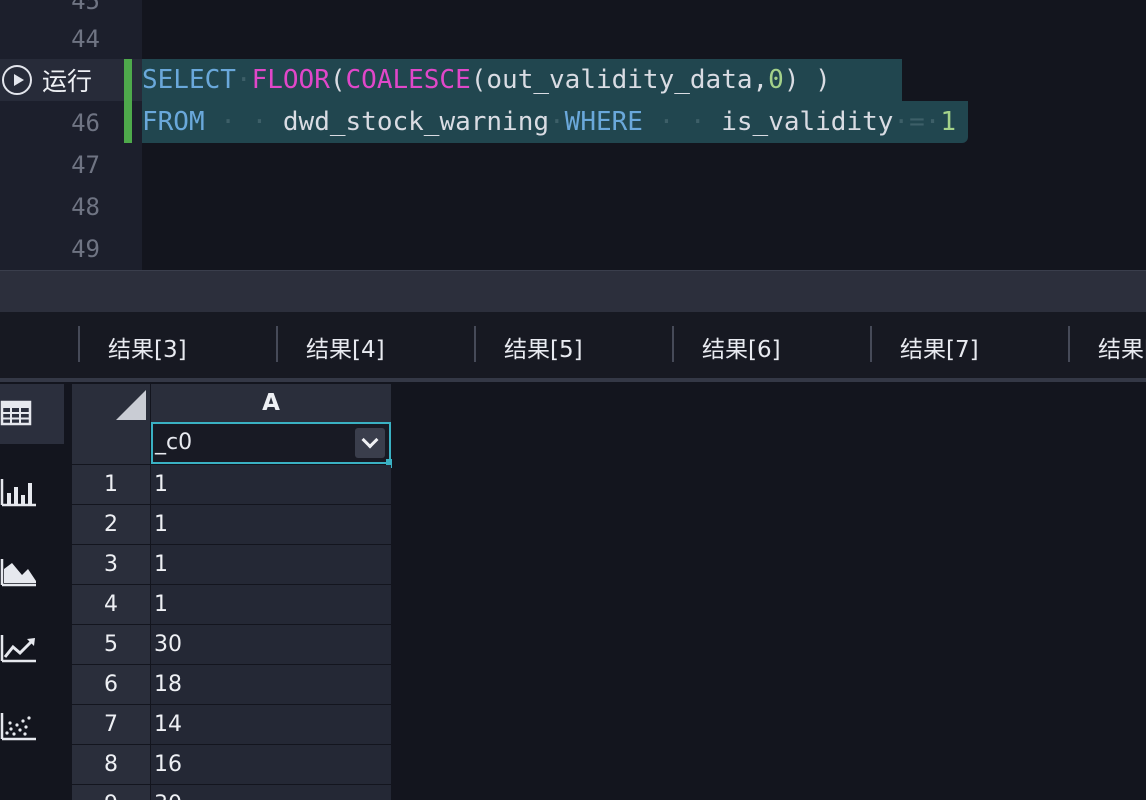  I want to click on function-name: FLOOR, so click(290, 80).